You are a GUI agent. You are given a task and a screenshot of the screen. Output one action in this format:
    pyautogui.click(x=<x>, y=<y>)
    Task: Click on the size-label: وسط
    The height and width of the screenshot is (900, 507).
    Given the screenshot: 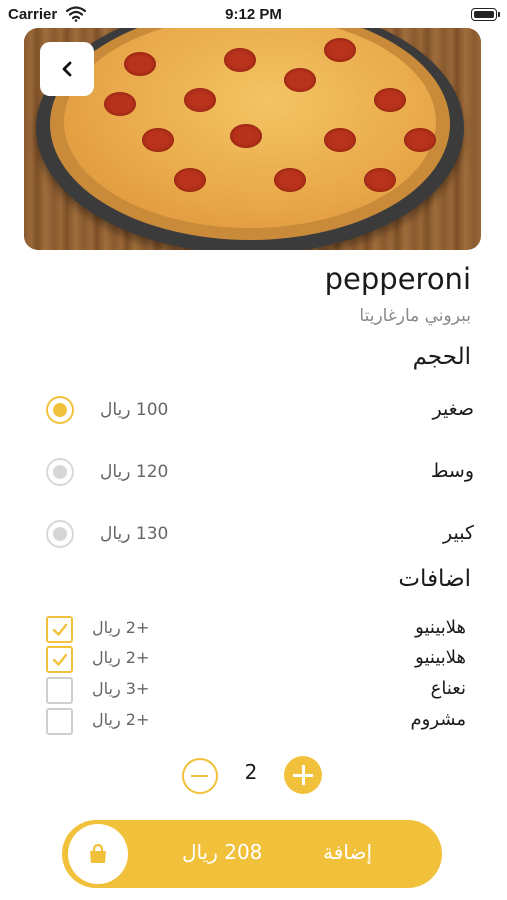 What is the action you would take?
    pyautogui.click(x=452, y=471)
    